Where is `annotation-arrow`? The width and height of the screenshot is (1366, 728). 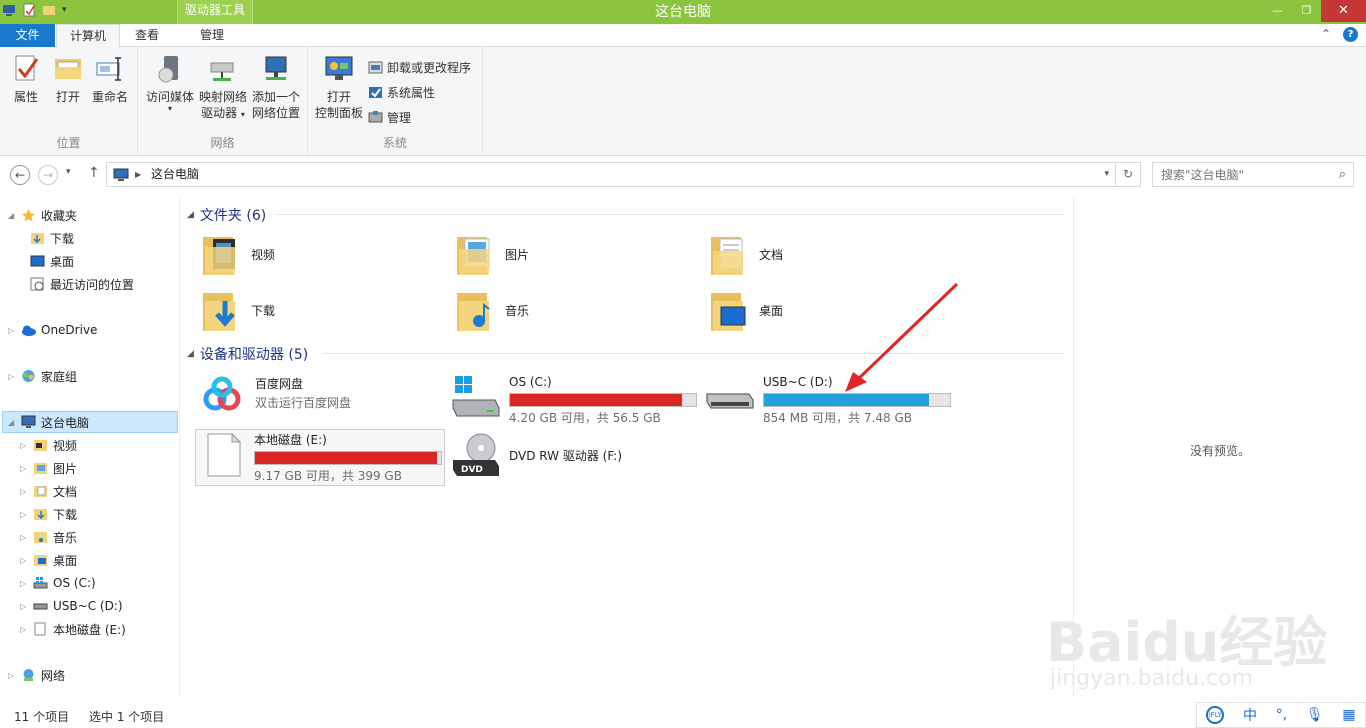 annotation-arrow is located at coordinates (902, 337).